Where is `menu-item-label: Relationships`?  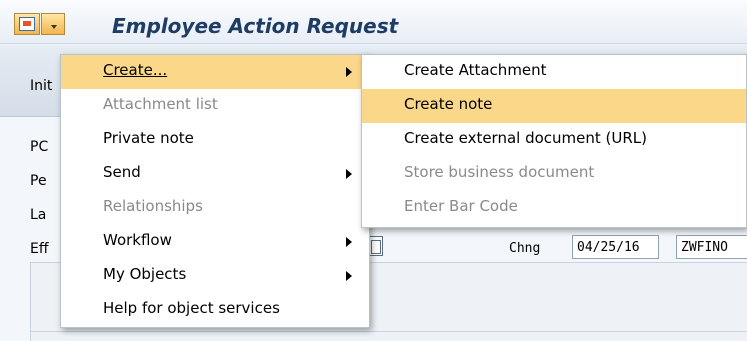
menu-item-label: Relationships is located at coordinates (153, 206).